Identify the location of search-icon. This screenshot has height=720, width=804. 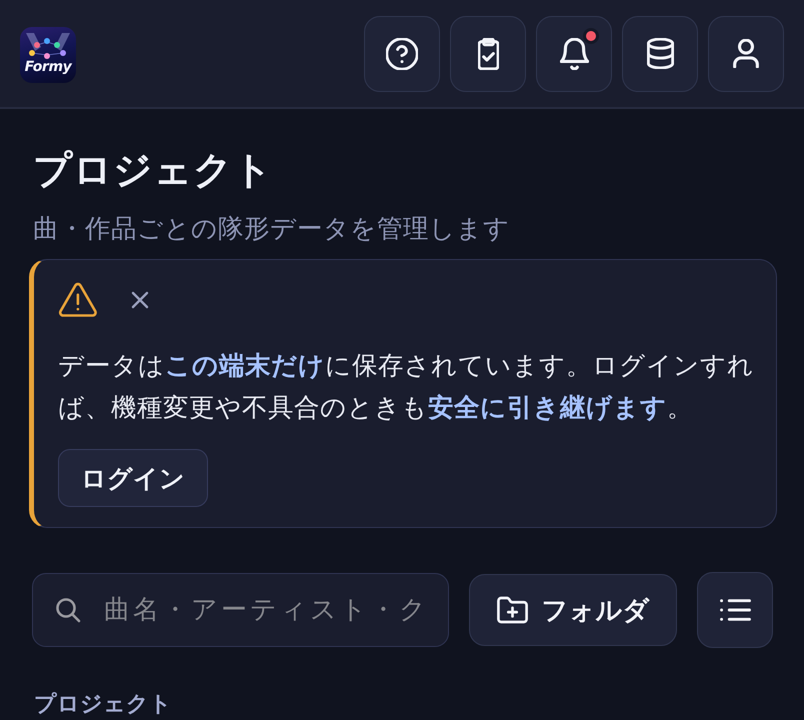
(68, 610).